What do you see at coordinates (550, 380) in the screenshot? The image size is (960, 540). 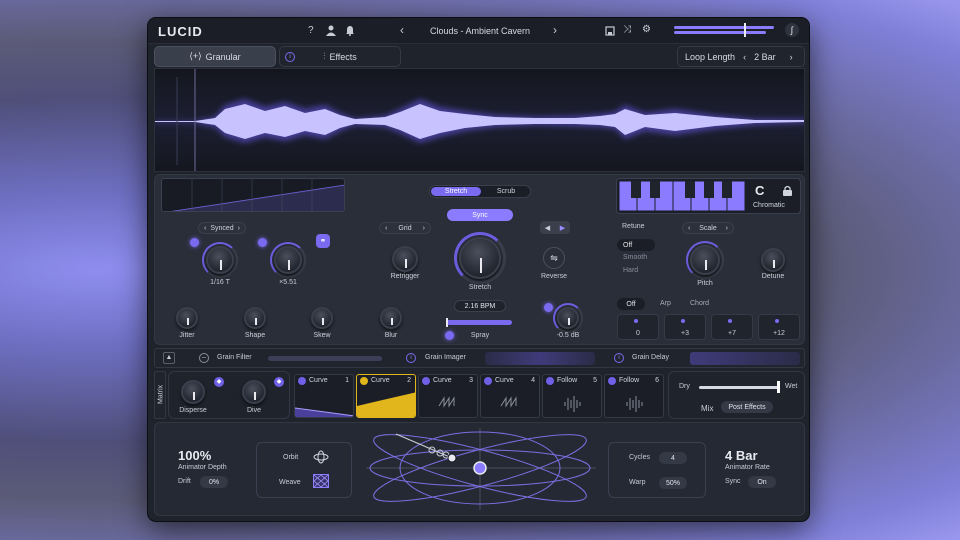 I see `mod-5-dot` at bounding box center [550, 380].